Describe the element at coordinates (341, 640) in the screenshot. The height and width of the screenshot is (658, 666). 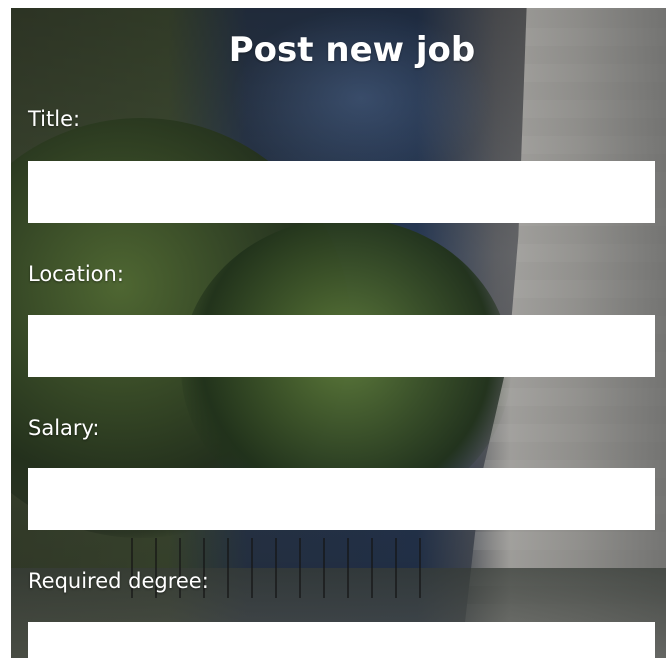
I see `required-degree-input` at that location.